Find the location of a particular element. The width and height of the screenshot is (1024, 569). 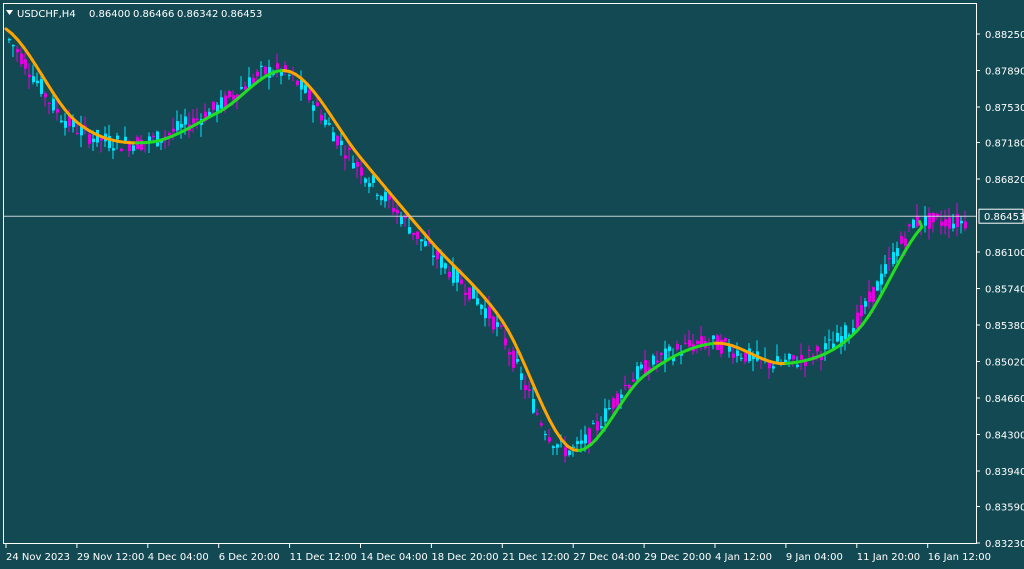

y-tick-label: 0.86100 is located at coordinates (1004, 253).